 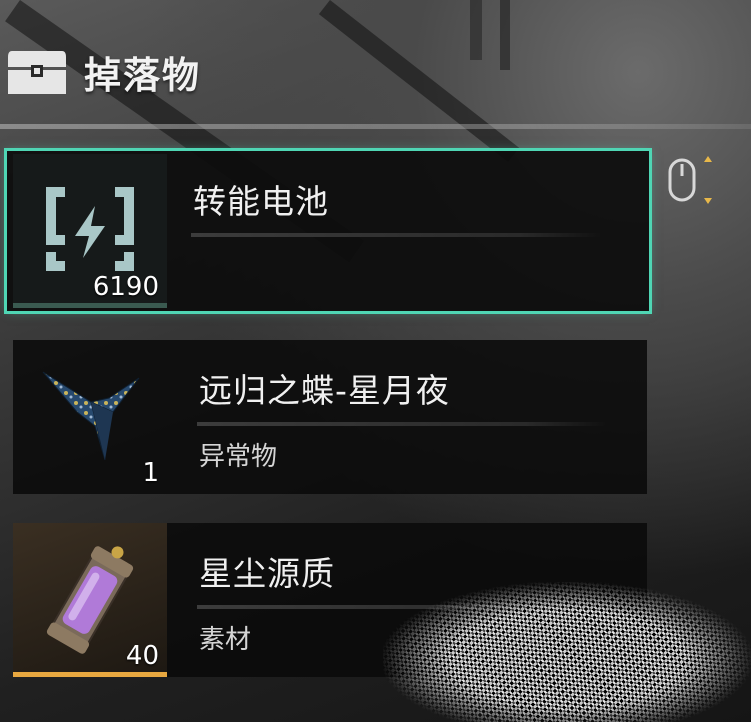 What do you see at coordinates (90, 231) in the screenshot?
I see `item-thumbnail: 6190` at bounding box center [90, 231].